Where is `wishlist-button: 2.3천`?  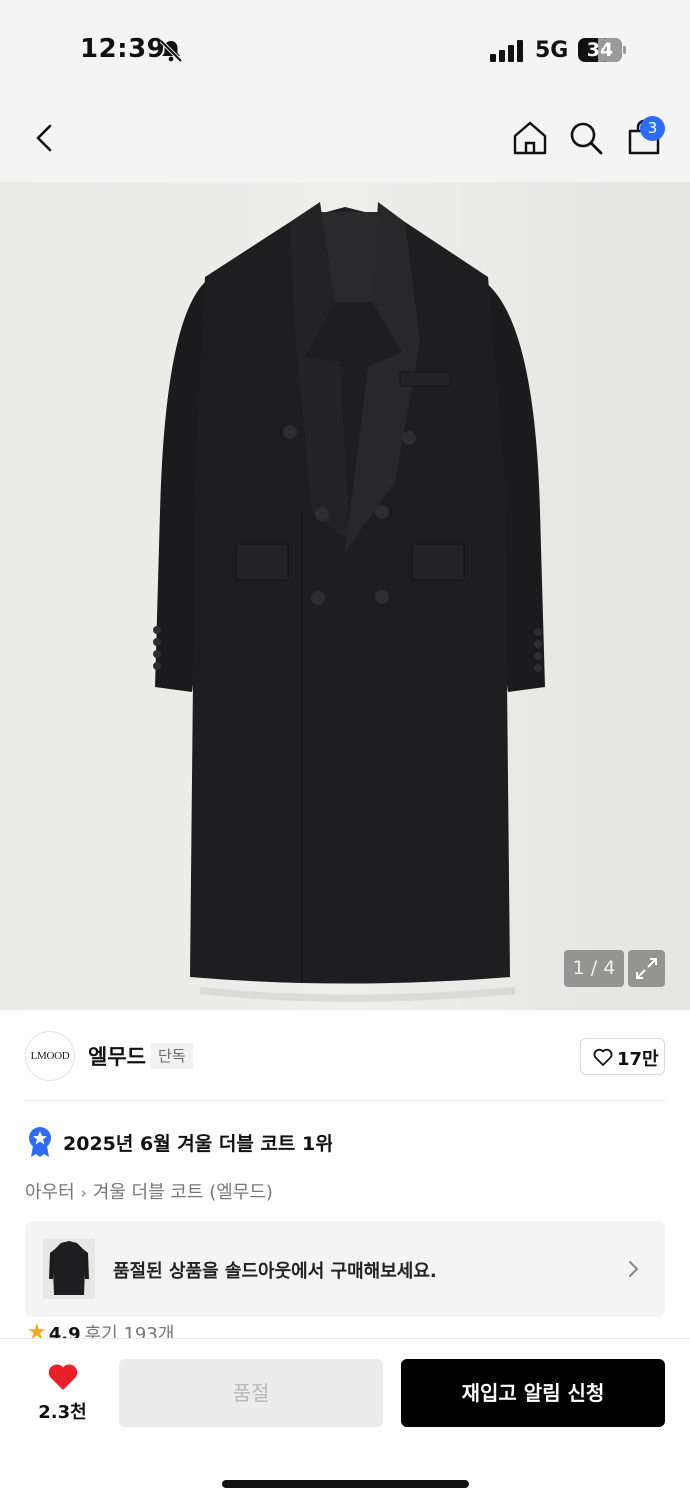
wishlist-button: 2.3천 is located at coordinates (62, 1392).